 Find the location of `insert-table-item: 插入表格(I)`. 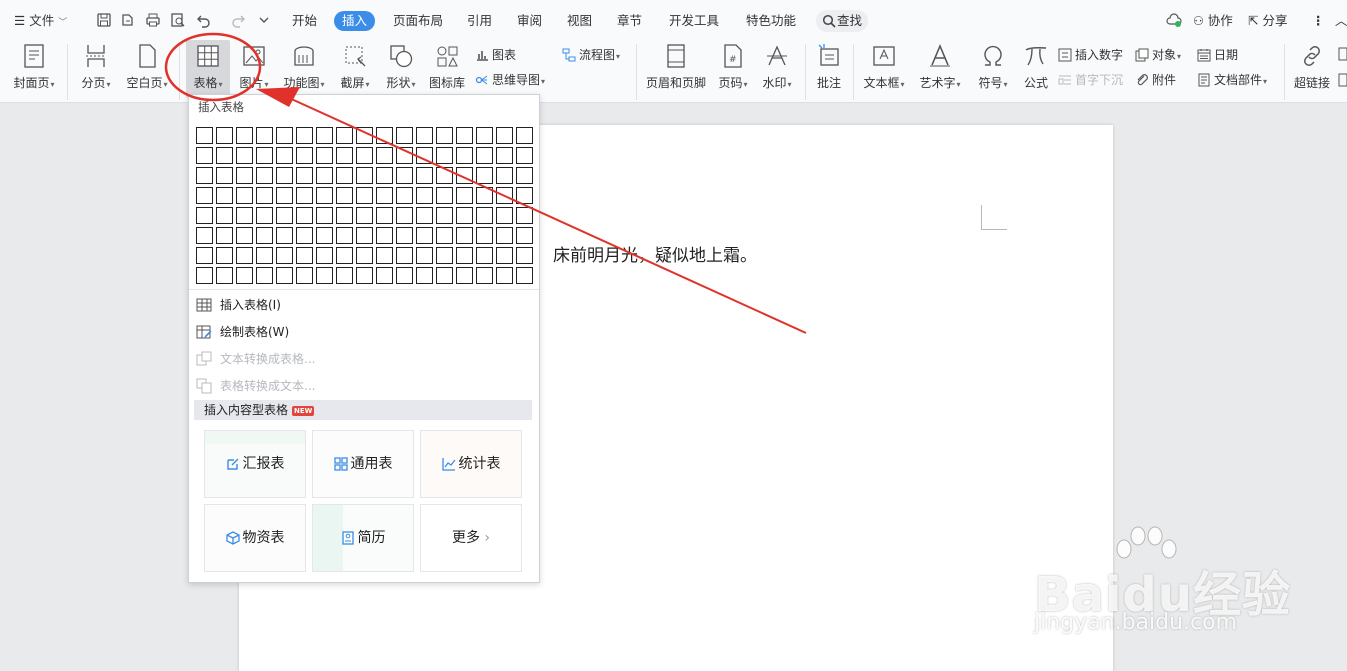

insert-table-item: 插入表格(I) is located at coordinates (238, 305).